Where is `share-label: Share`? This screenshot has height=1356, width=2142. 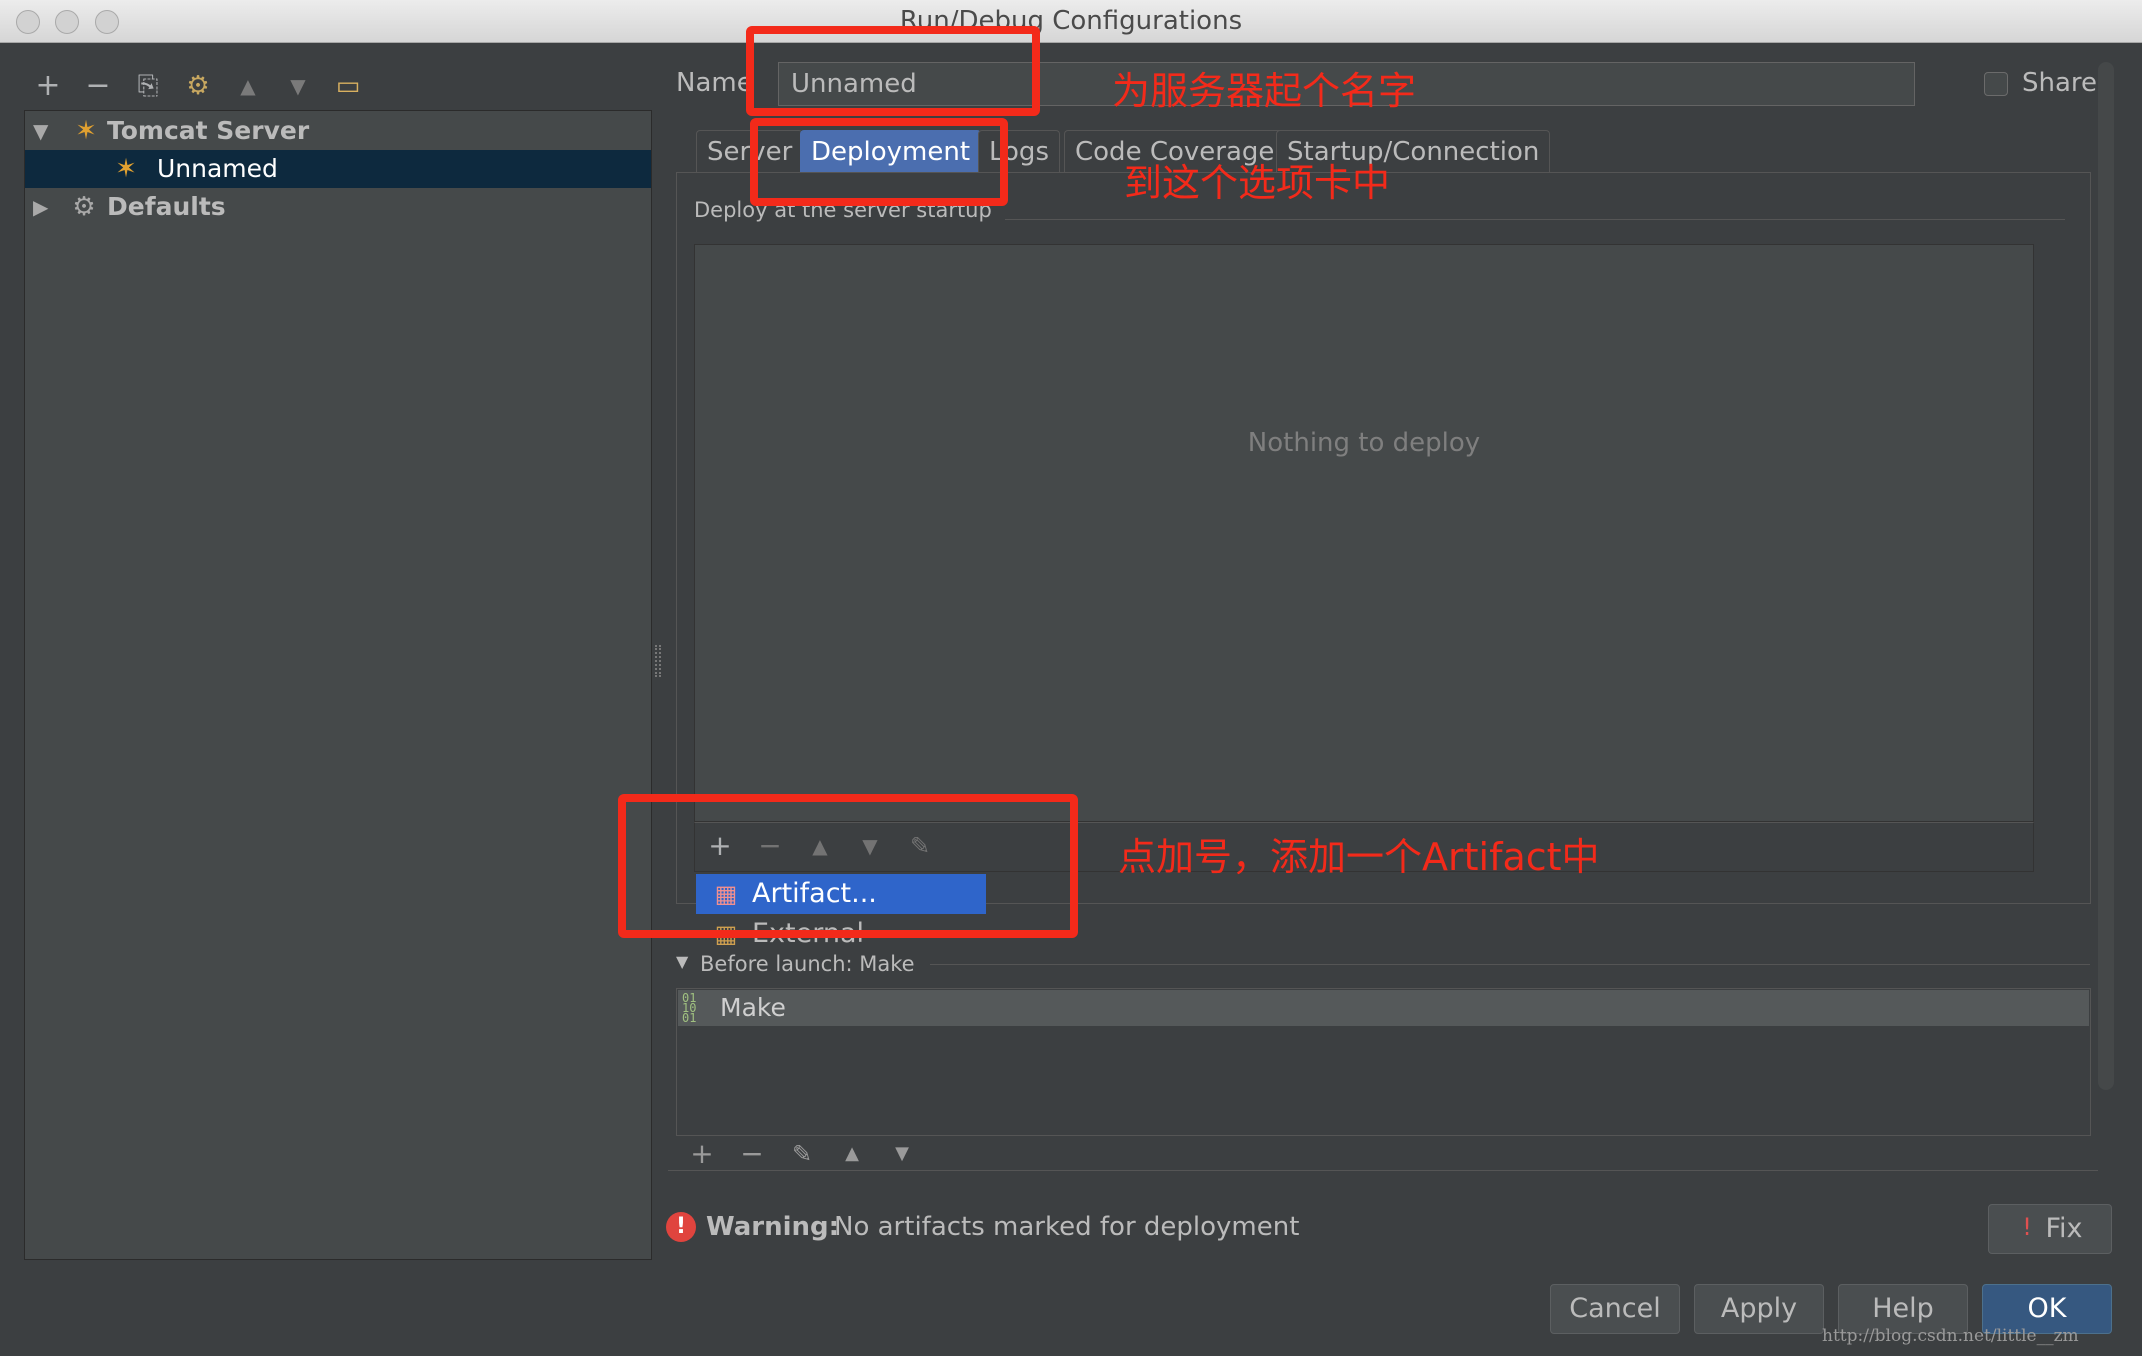
share-label: Share is located at coordinates (2060, 83).